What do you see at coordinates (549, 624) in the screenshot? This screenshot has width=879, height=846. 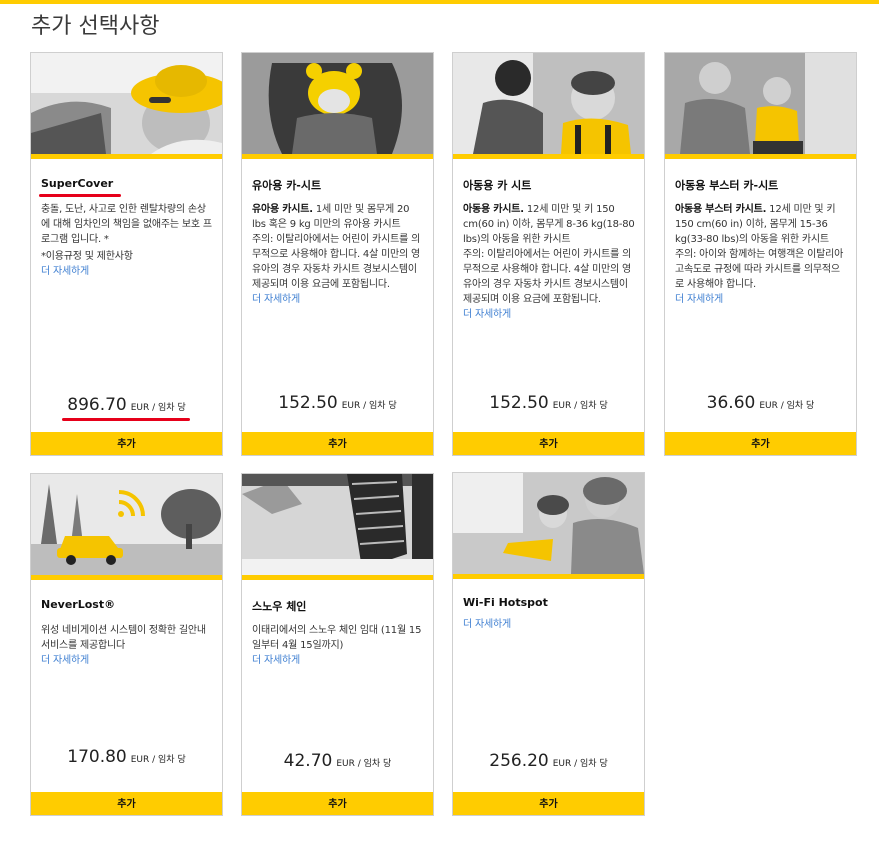 I see `card-description: 더 자세하게` at bounding box center [549, 624].